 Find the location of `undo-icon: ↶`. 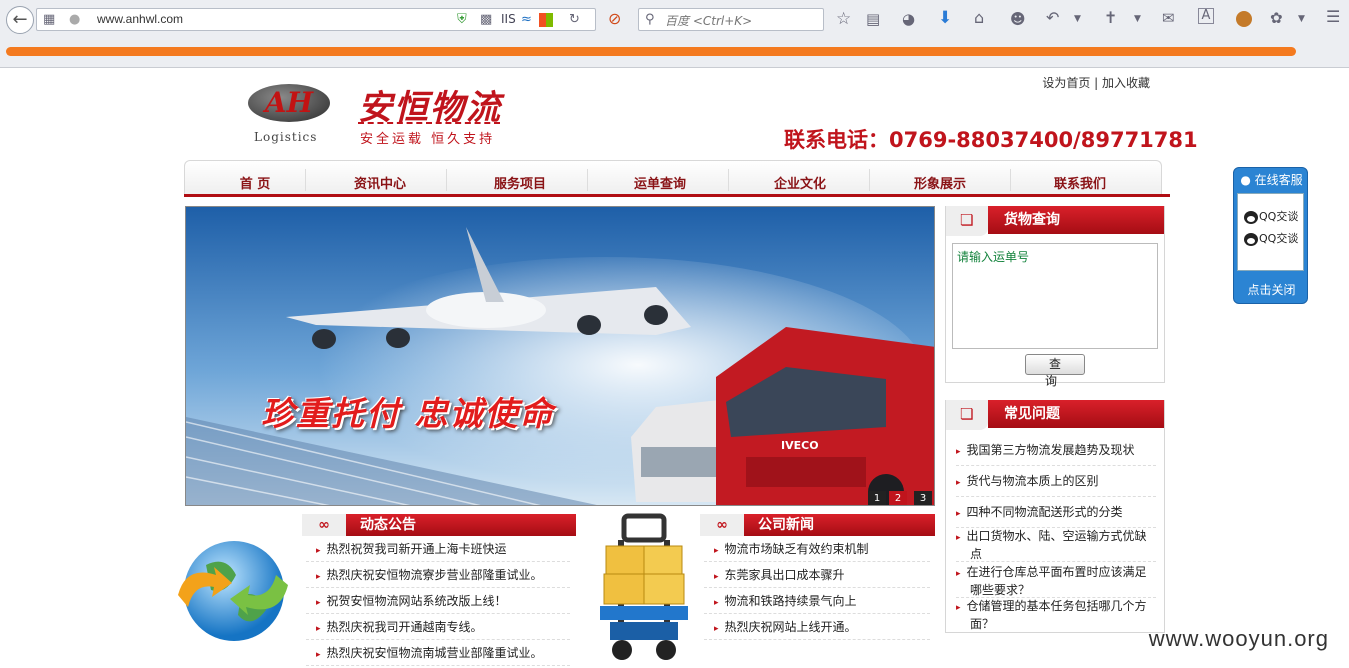

undo-icon: ↶ is located at coordinates (1052, 18).